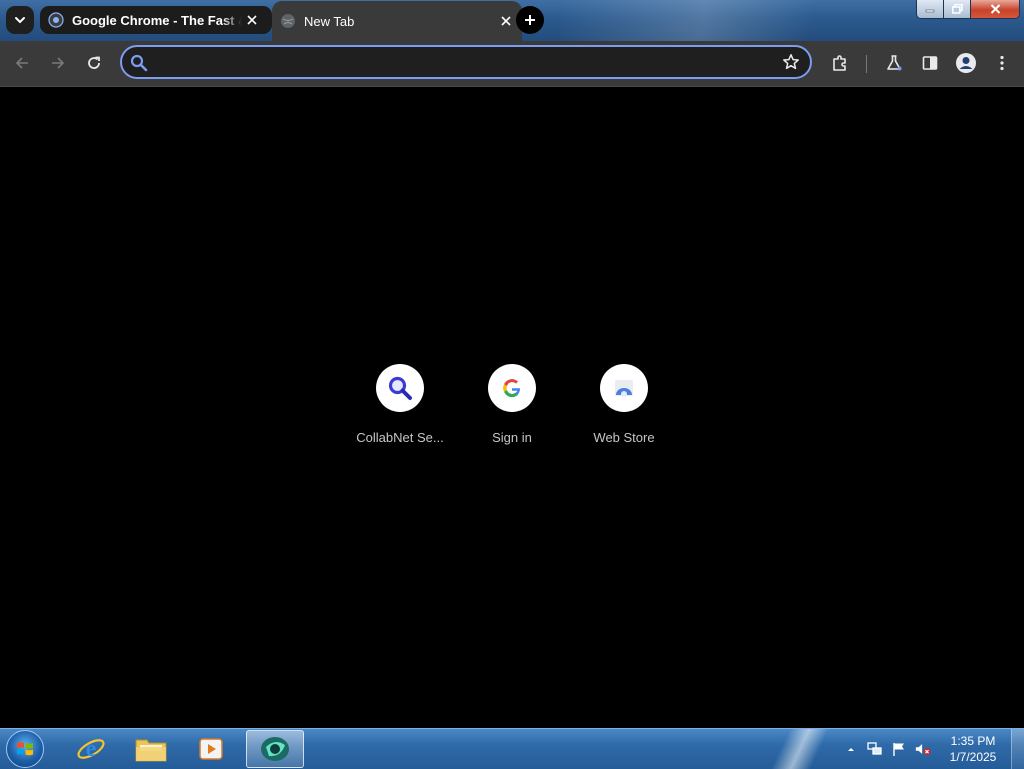 The image size is (1024, 769). Describe the element at coordinates (791, 62) in the screenshot. I see `star-icon` at that location.